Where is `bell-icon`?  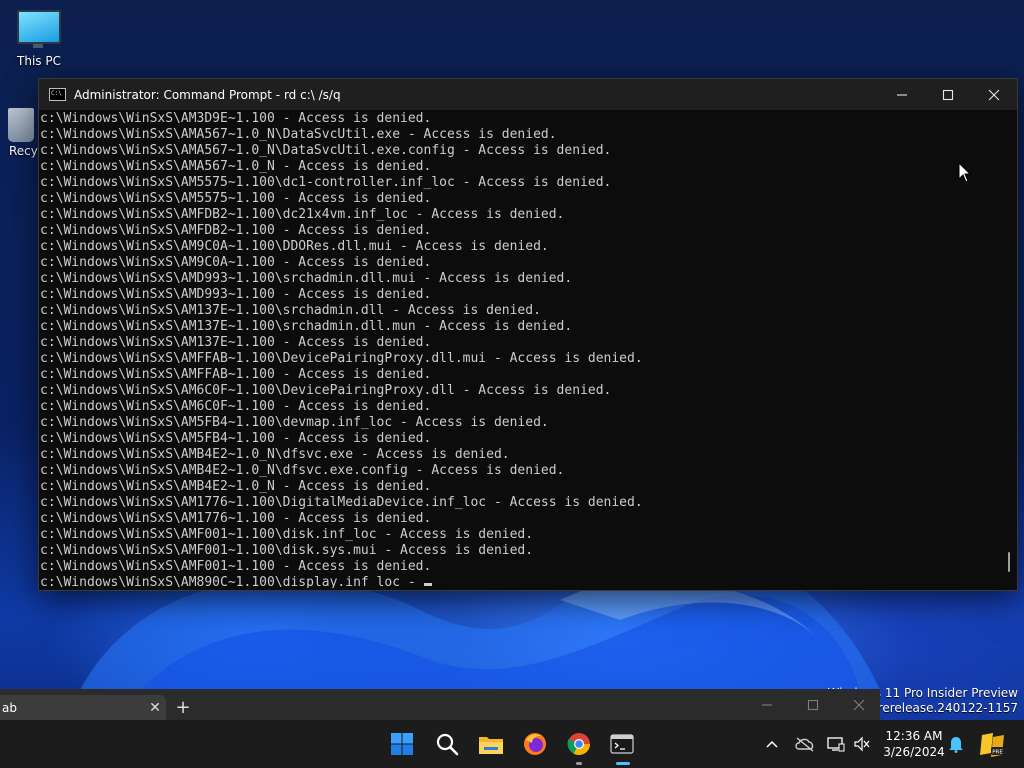 bell-icon is located at coordinates (956, 745).